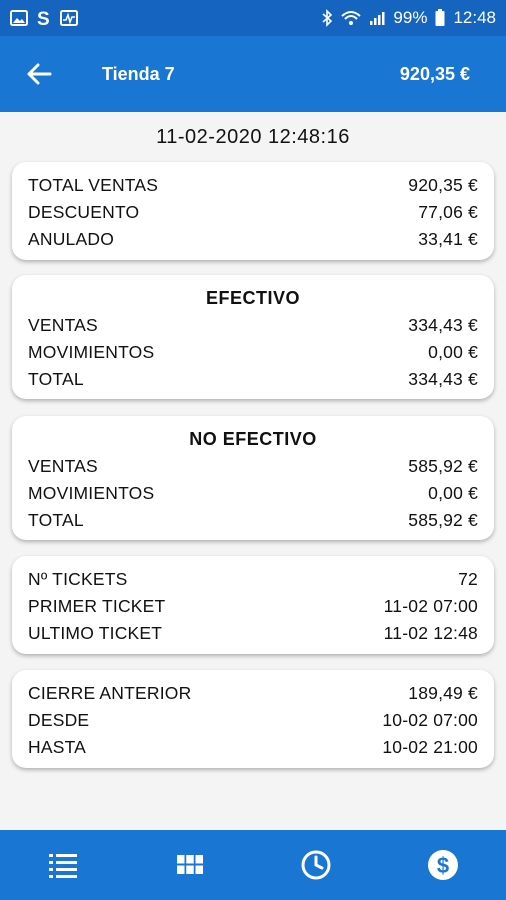 The height and width of the screenshot is (900, 506). Describe the element at coordinates (253, 520) in the screenshot. I see `no-efectivo-row: TOTAL 585,92 €` at that location.